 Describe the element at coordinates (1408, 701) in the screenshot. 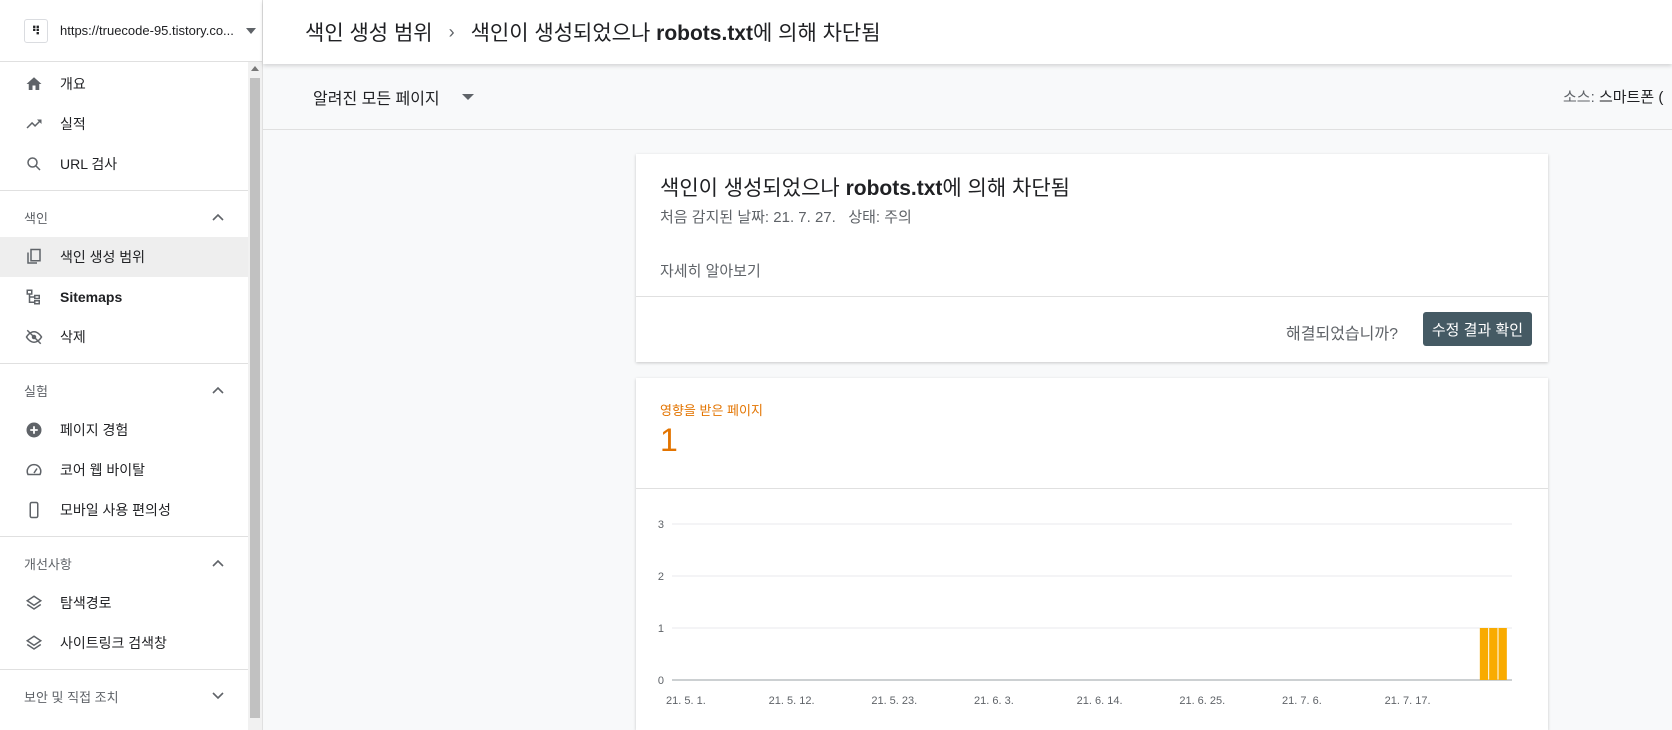

I see `x-tick-label: 21. 7. 17.` at that location.